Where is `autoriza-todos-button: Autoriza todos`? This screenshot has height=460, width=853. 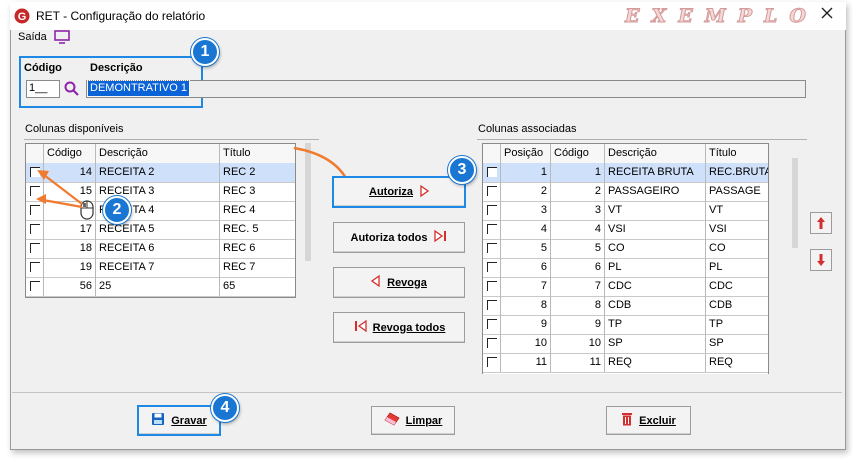 autoriza-todos-button: Autoriza todos is located at coordinates (399, 237).